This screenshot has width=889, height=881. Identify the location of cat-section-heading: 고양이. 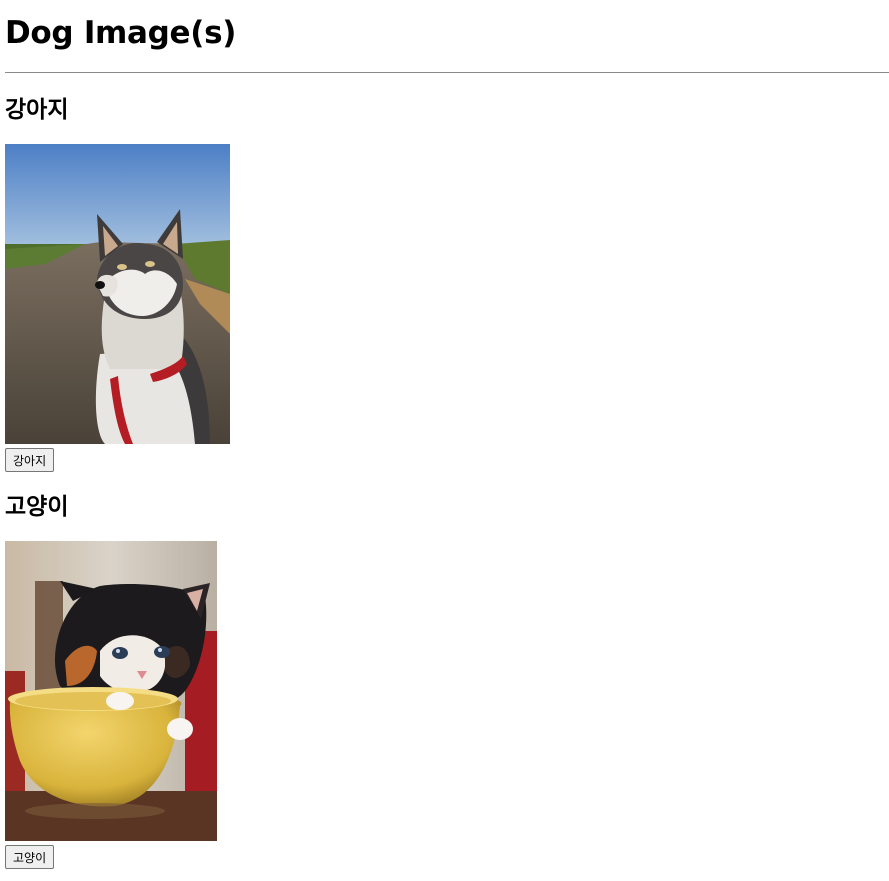
(37, 507).